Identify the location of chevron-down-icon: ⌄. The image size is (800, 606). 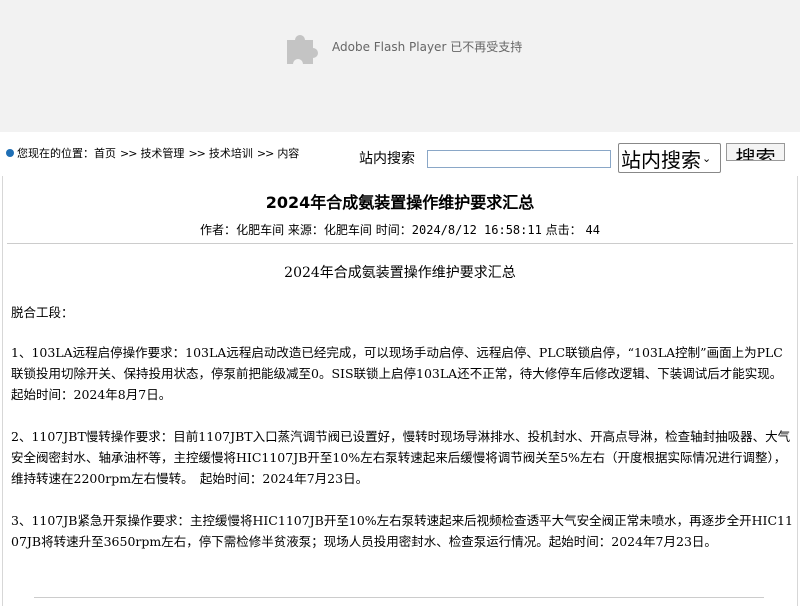
(707, 158).